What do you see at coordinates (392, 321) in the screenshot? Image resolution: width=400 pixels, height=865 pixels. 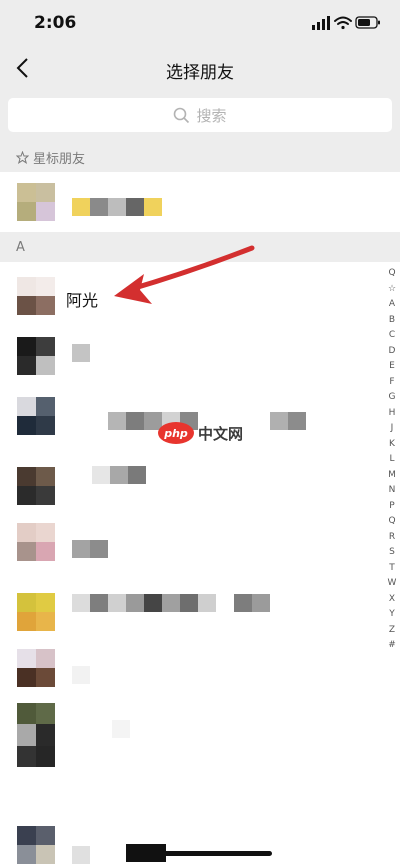 I see `index-letter: B` at bounding box center [392, 321].